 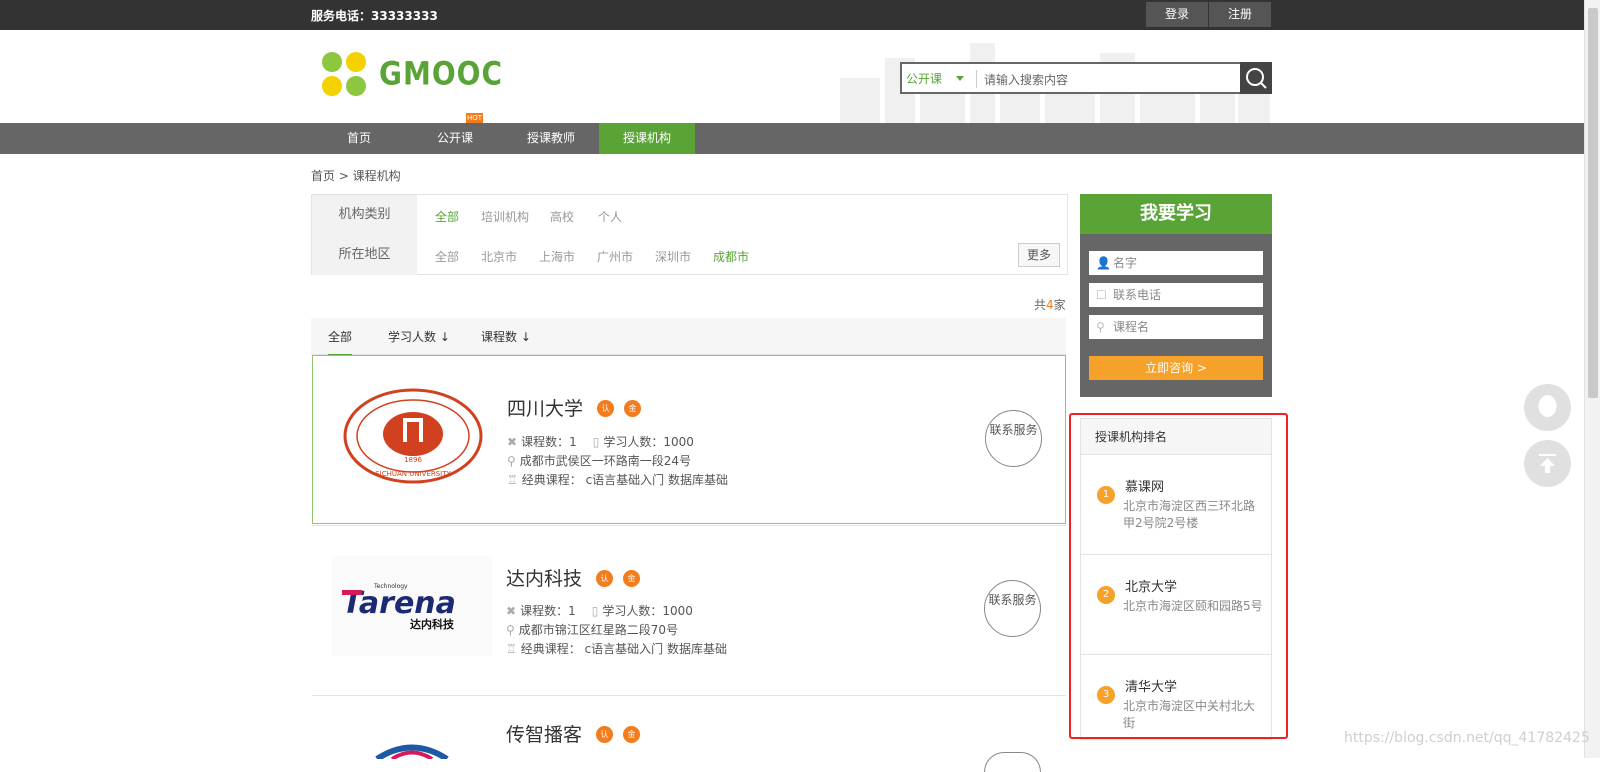 What do you see at coordinates (1176, 327) in the screenshot?
I see `course-input: ⚲ 课程名` at bounding box center [1176, 327].